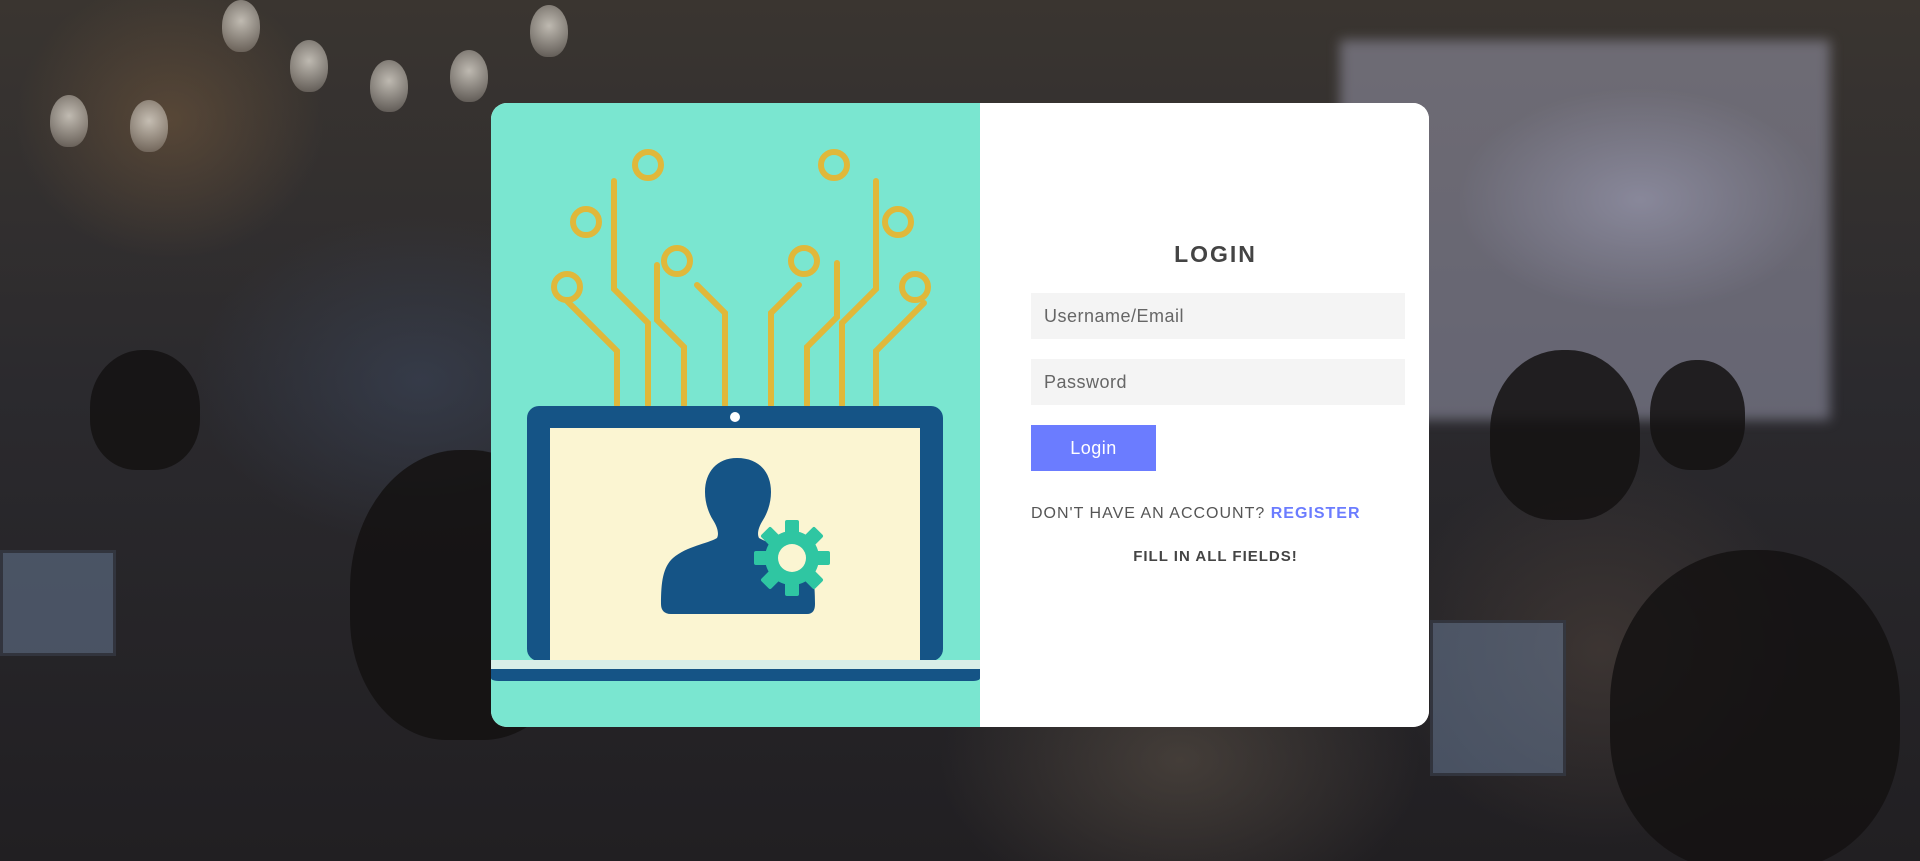 This screenshot has height=861, width=1920. Describe the element at coordinates (1215, 254) in the screenshot. I see `login-title: LOGIN` at that location.